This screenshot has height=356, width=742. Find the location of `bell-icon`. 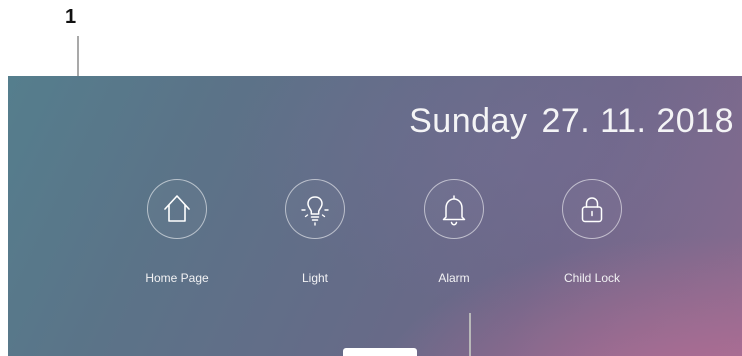

bell-icon is located at coordinates (454, 210).